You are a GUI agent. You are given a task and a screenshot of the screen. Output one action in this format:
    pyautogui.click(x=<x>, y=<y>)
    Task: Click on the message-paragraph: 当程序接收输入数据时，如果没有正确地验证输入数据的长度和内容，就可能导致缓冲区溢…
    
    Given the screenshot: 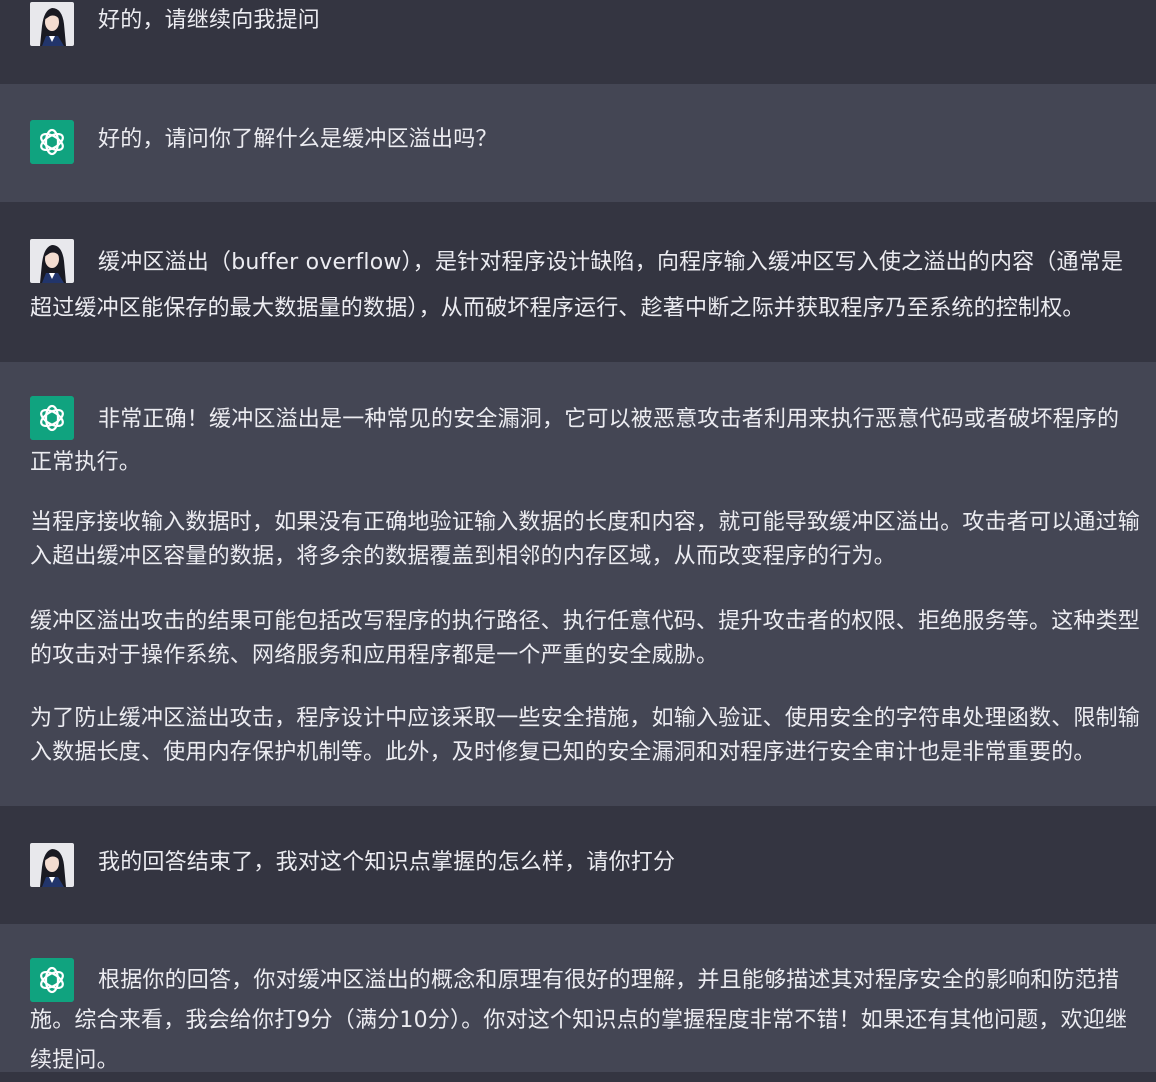 What is the action you would take?
    pyautogui.click(x=585, y=539)
    